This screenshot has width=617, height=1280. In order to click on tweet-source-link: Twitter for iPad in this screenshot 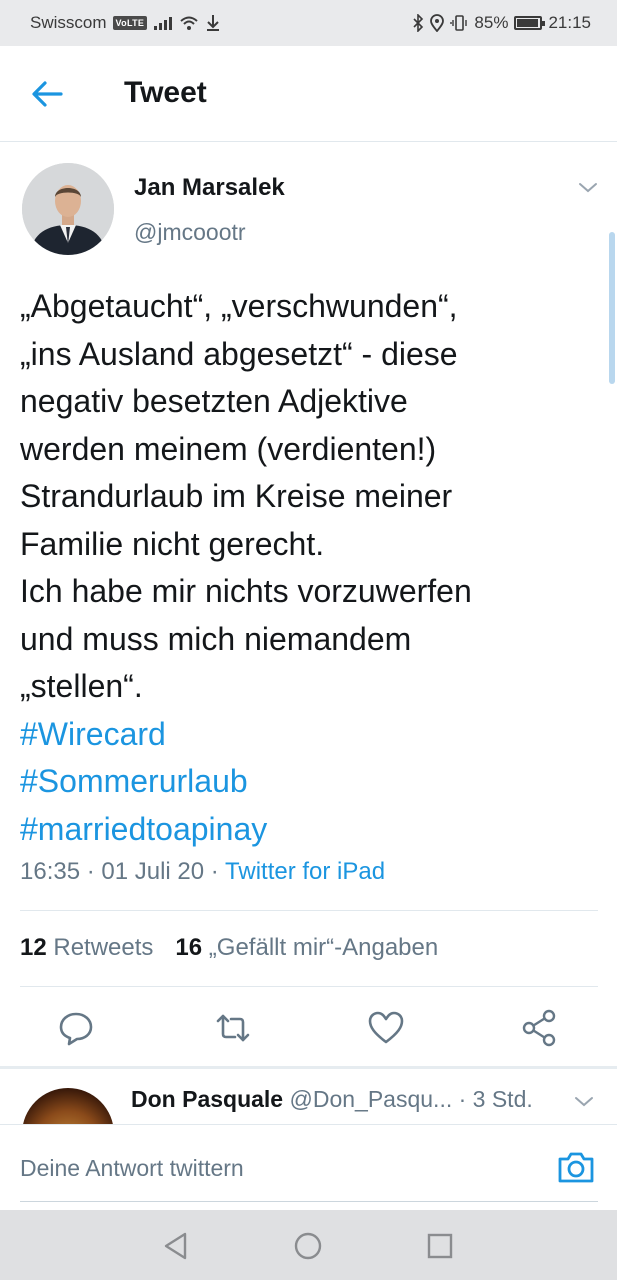, I will do `click(305, 871)`.